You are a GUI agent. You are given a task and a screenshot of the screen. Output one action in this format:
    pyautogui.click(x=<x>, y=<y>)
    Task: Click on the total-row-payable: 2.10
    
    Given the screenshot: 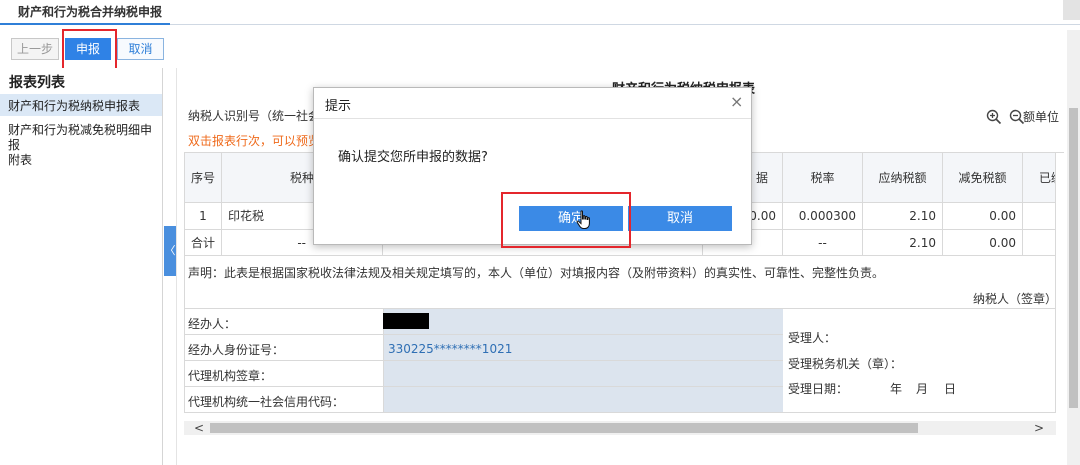 What is the action you would take?
    pyautogui.click(x=903, y=243)
    